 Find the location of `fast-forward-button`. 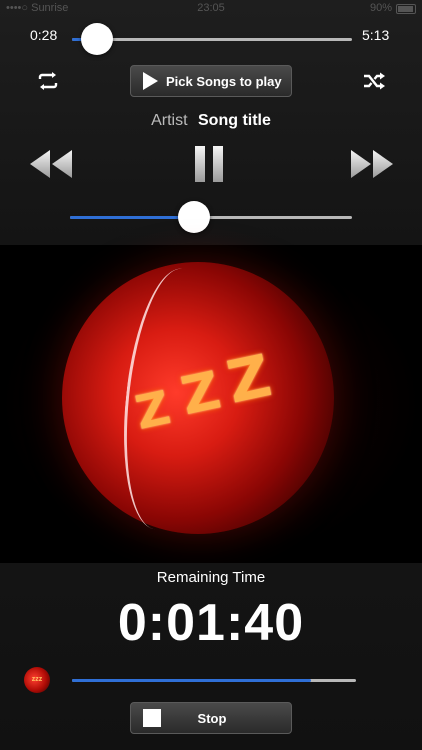

fast-forward-button is located at coordinates (372, 164).